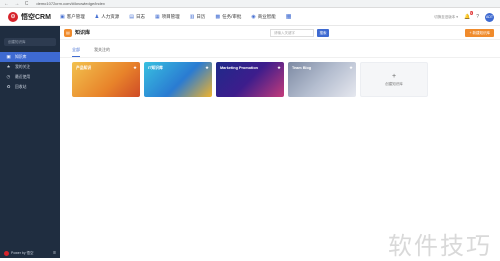 The height and width of the screenshot is (261, 500). Describe the element at coordinates (23, 76) in the screenshot. I see `sidebar-item-label: 最近使用` at that location.